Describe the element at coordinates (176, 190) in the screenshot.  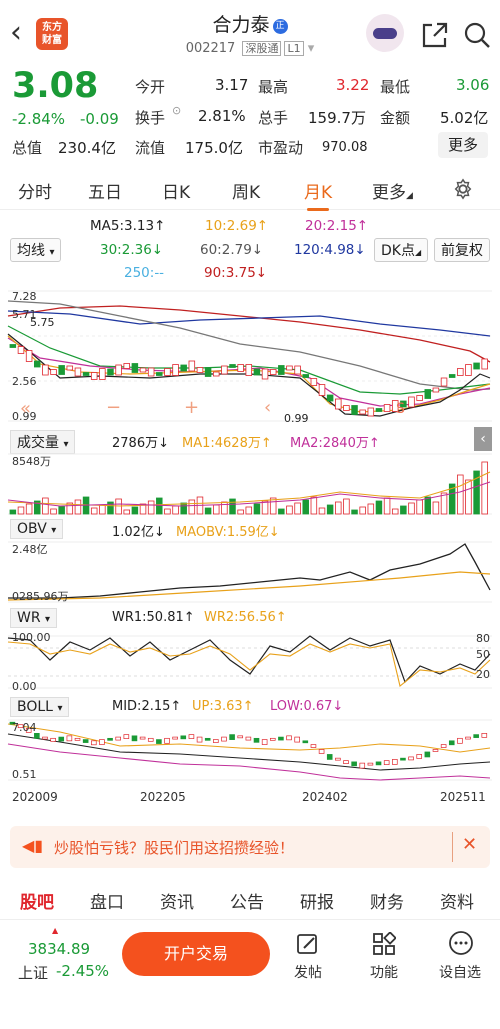
I see `tab-day-k: 日K` at that location.